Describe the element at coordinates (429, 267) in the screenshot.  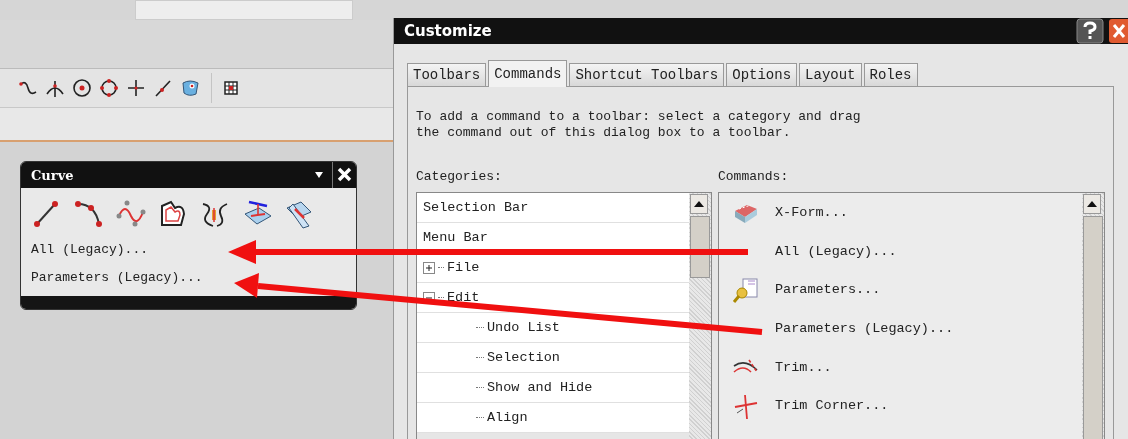
I see `expand-icon` at that location.